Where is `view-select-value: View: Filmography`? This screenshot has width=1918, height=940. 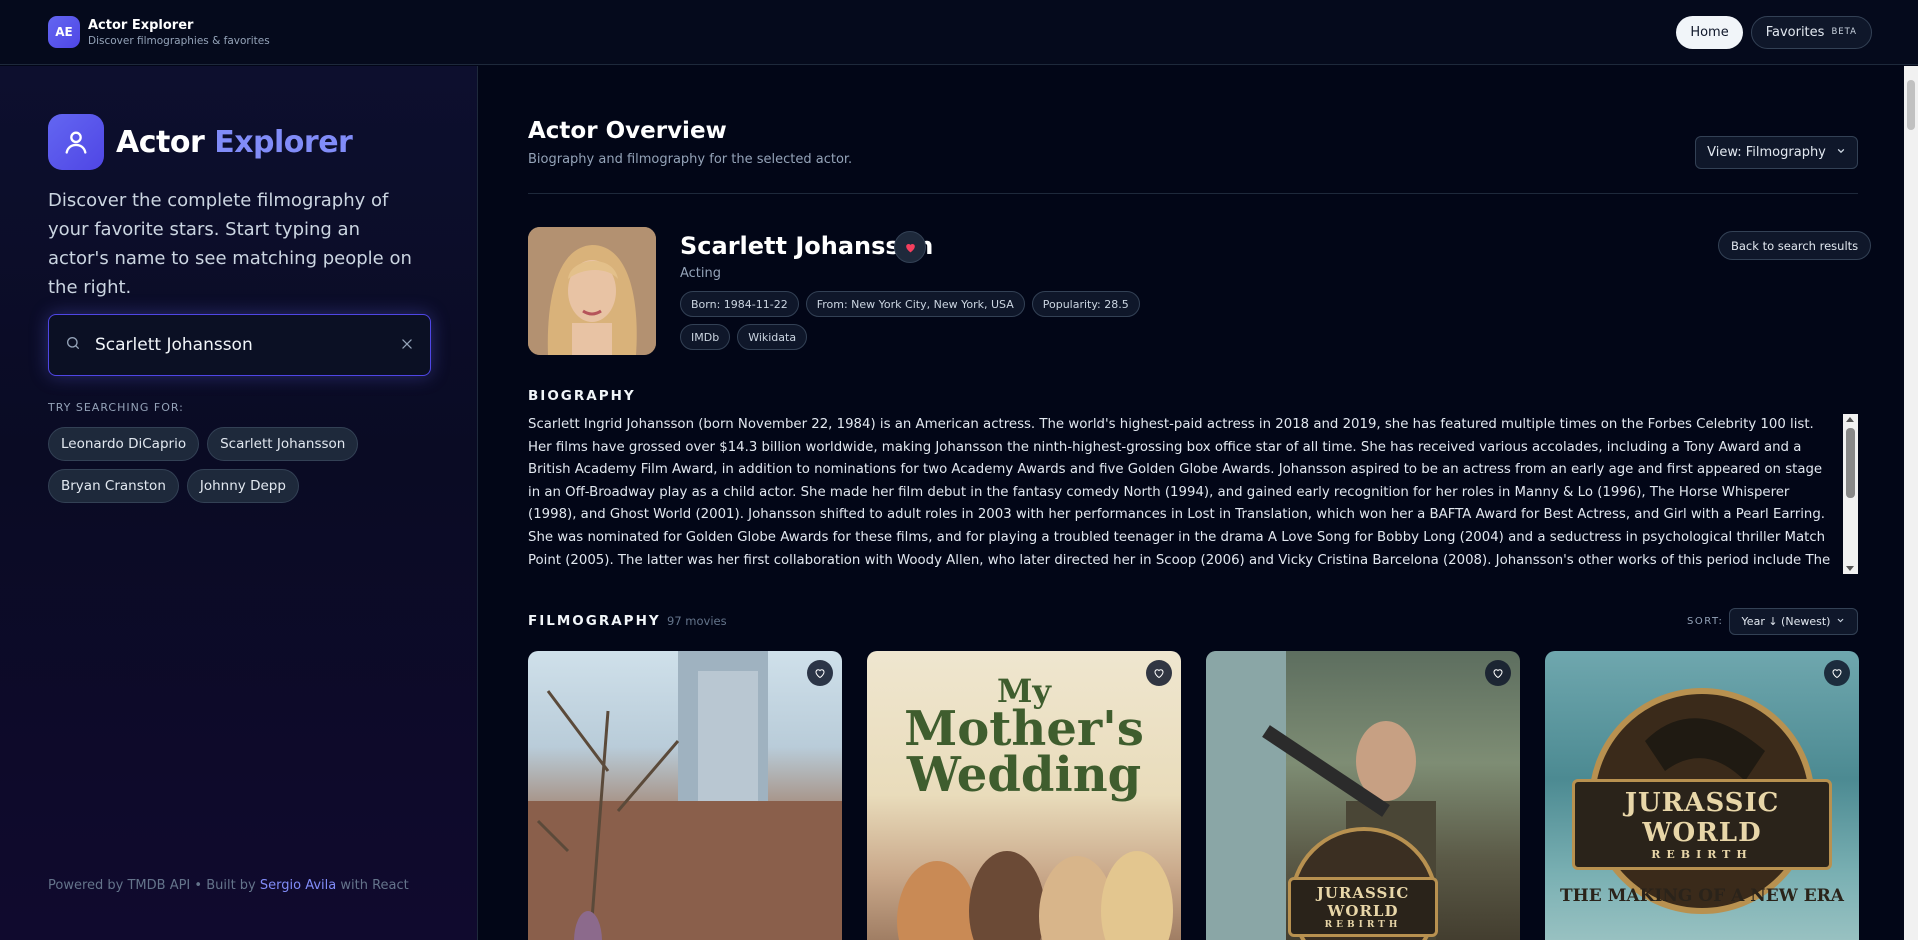
view-select-value: View: Filmography is located at coordinates (1766, 152).